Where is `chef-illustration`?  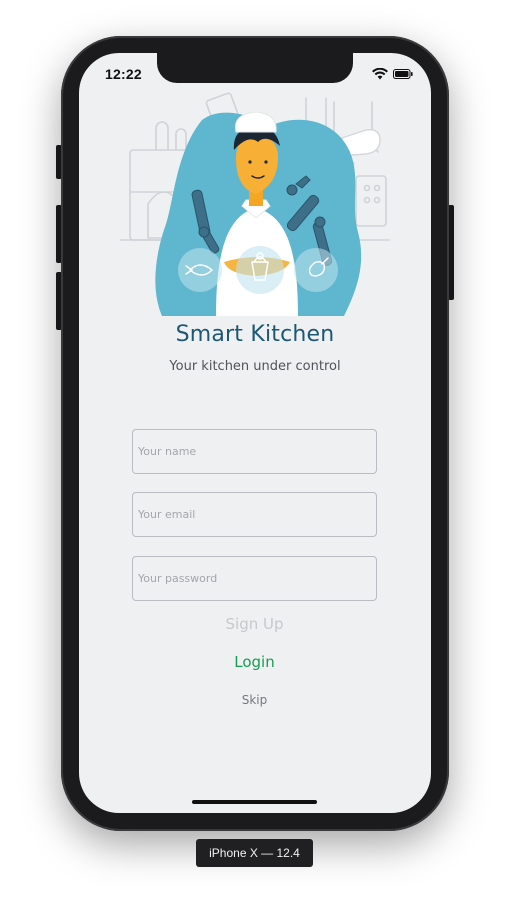
chef-illustration is located at coordinates (255, 204).